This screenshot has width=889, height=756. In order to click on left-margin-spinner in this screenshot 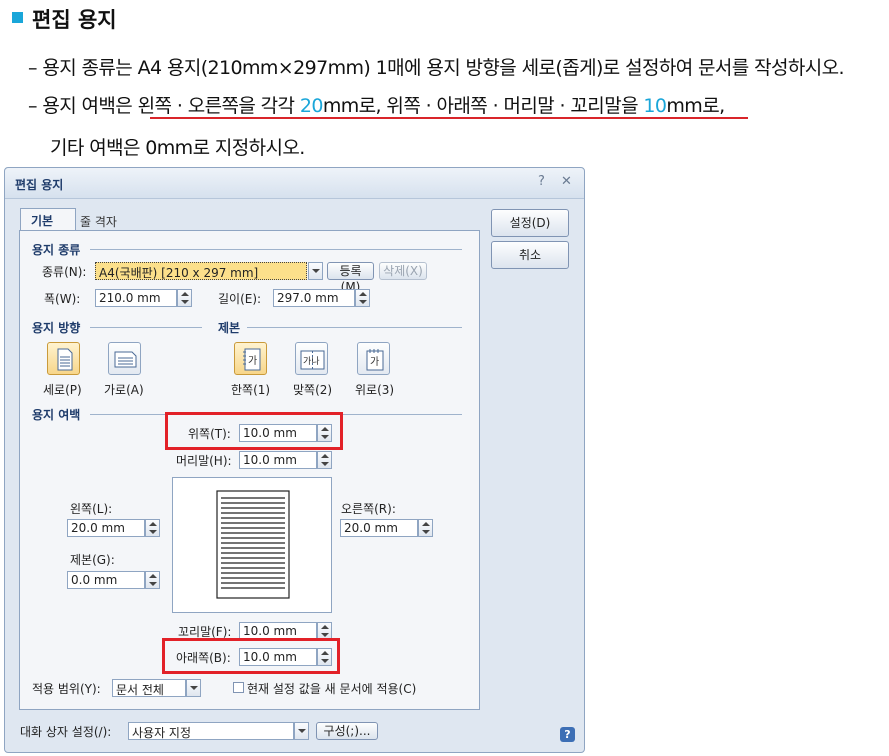, I will do `click(152, 528)`.